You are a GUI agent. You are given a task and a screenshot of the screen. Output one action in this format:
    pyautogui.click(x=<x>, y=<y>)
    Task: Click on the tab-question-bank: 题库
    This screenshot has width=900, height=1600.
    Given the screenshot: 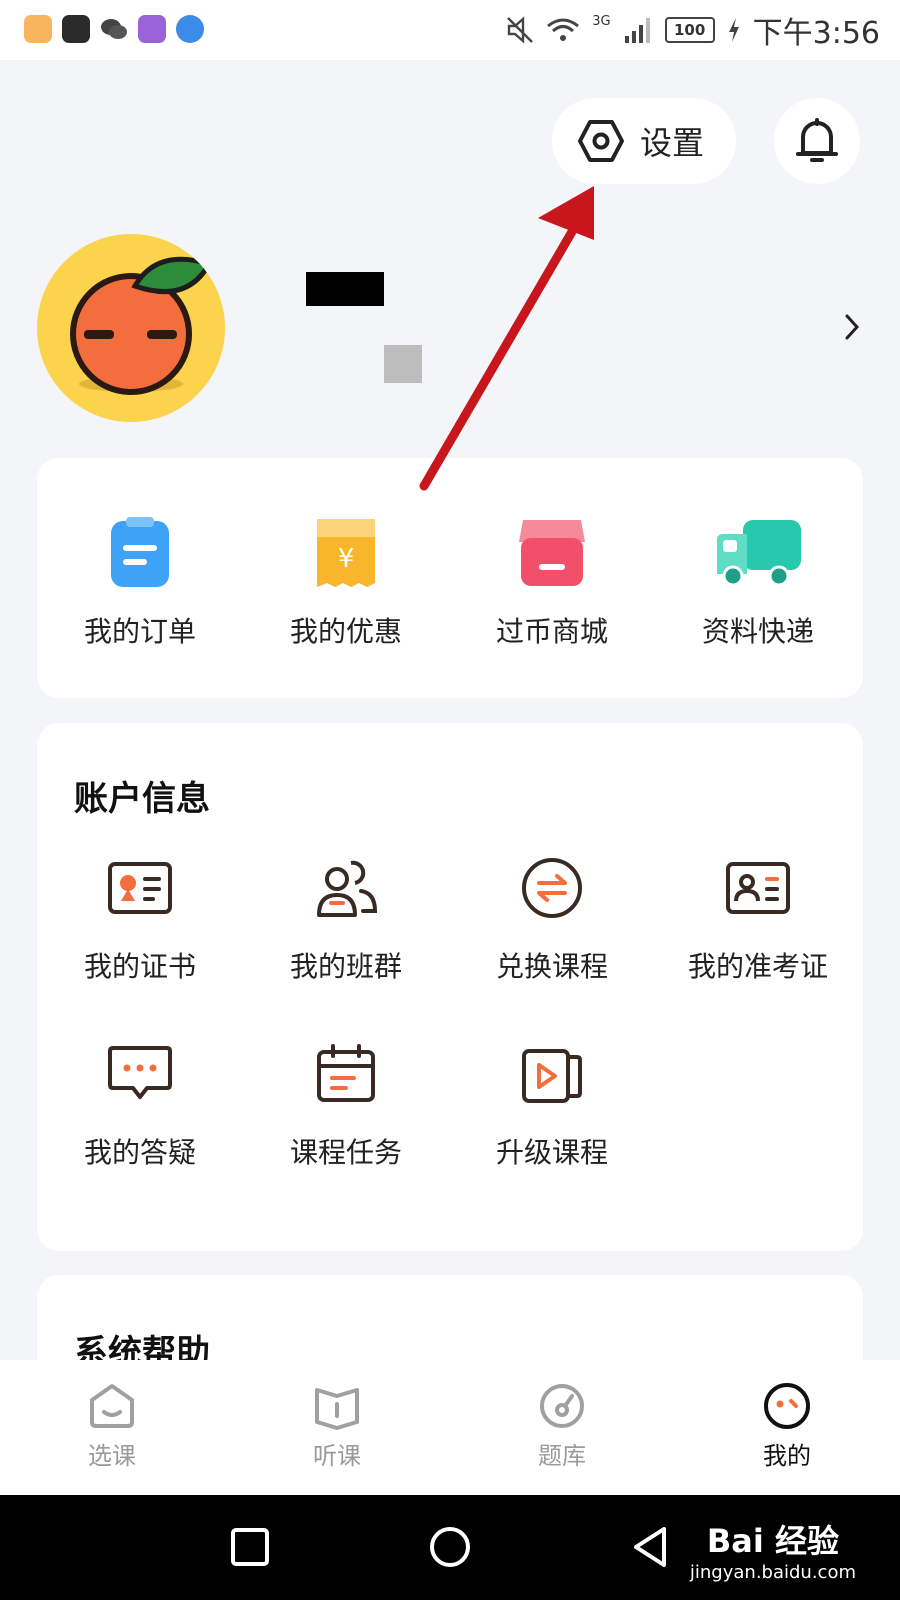 What is the action you would take?
    pyautogui.click(x=562, y=1426)
    